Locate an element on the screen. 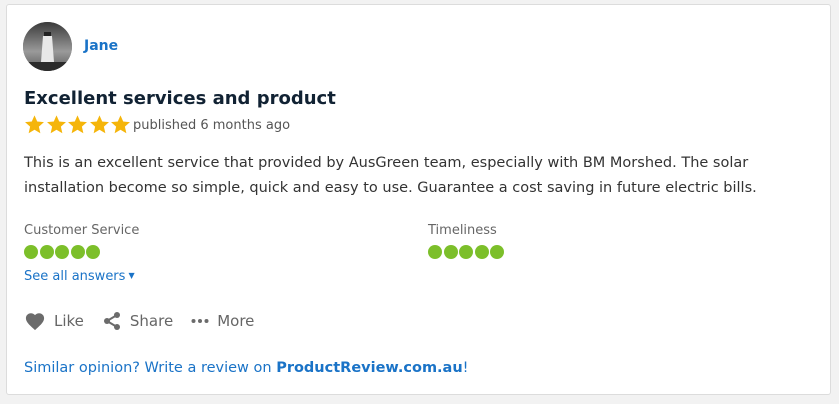  see-all-answers-link: See all answers ▼ is located at coordinates (79, 276).